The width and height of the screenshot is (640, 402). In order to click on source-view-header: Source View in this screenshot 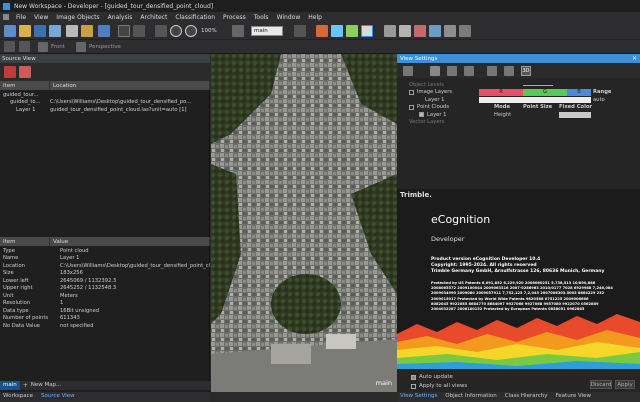, I will do `click(105, 58)`.